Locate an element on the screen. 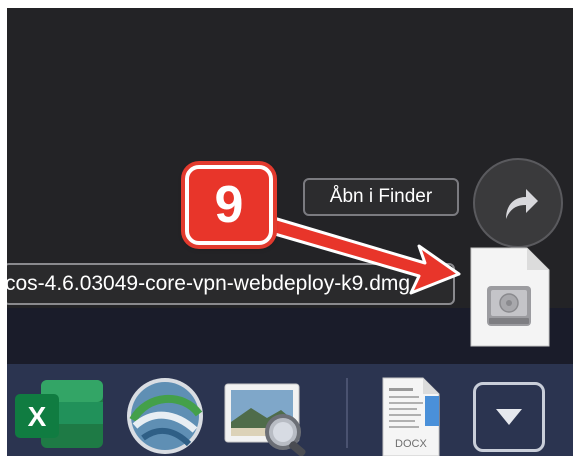 This screenshot has height=462, width=579. dock-separator is located at coordinates (347, 413).